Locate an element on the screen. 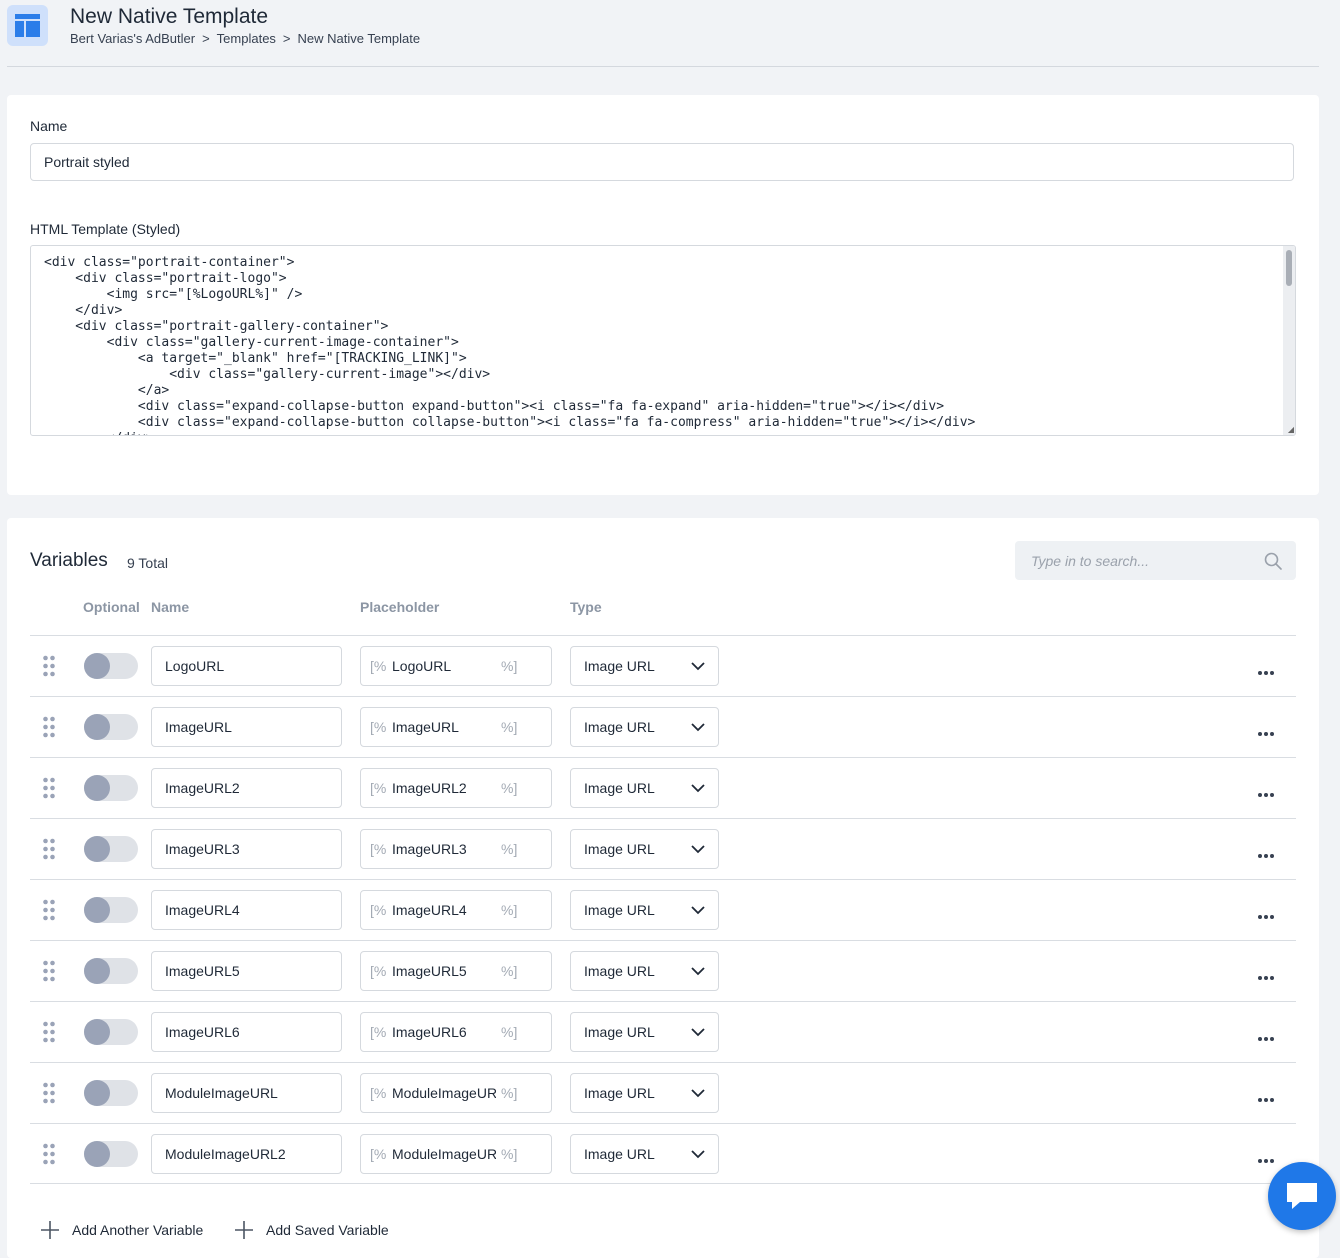 This screenshot has height=1258, width=1340. add-saved-variable-button: Add Saved Variable is located at coordinates (311, 1230).